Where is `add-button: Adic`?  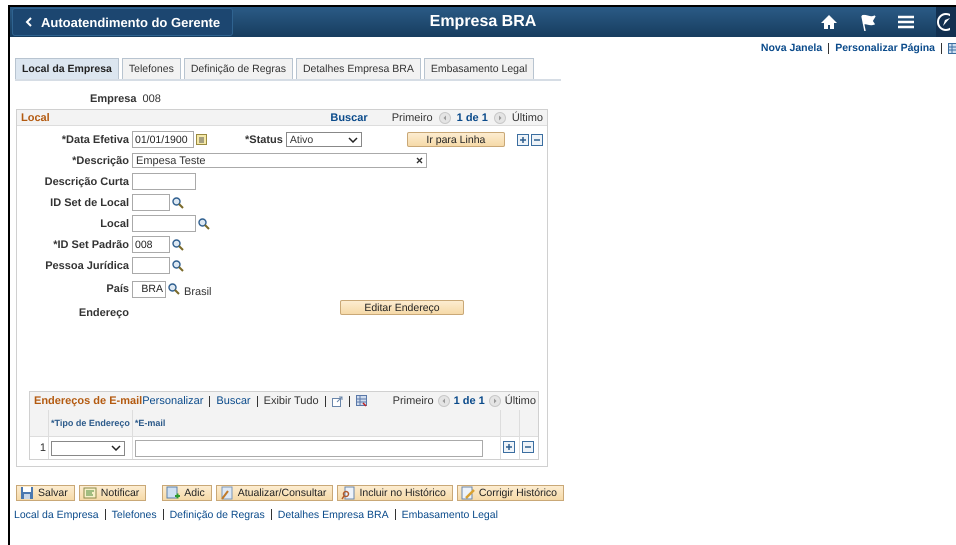 add-button: Adic is located at coordinates (187, 493).